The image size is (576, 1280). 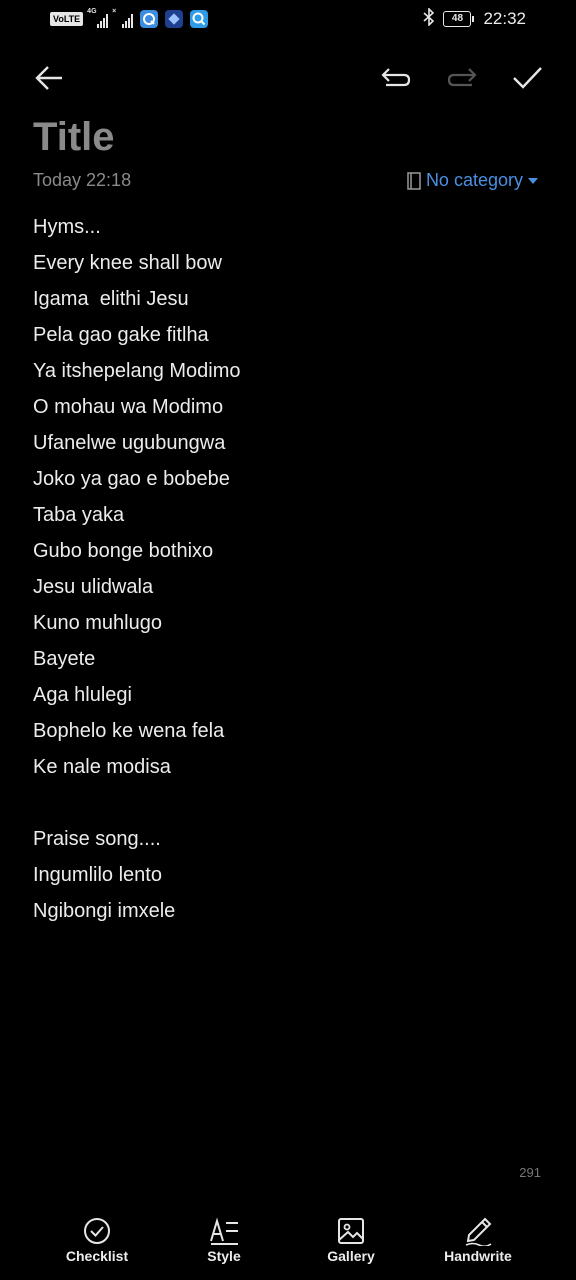 I want to click on note-line: Ingumlilo lento, so click(x=97, y=875).